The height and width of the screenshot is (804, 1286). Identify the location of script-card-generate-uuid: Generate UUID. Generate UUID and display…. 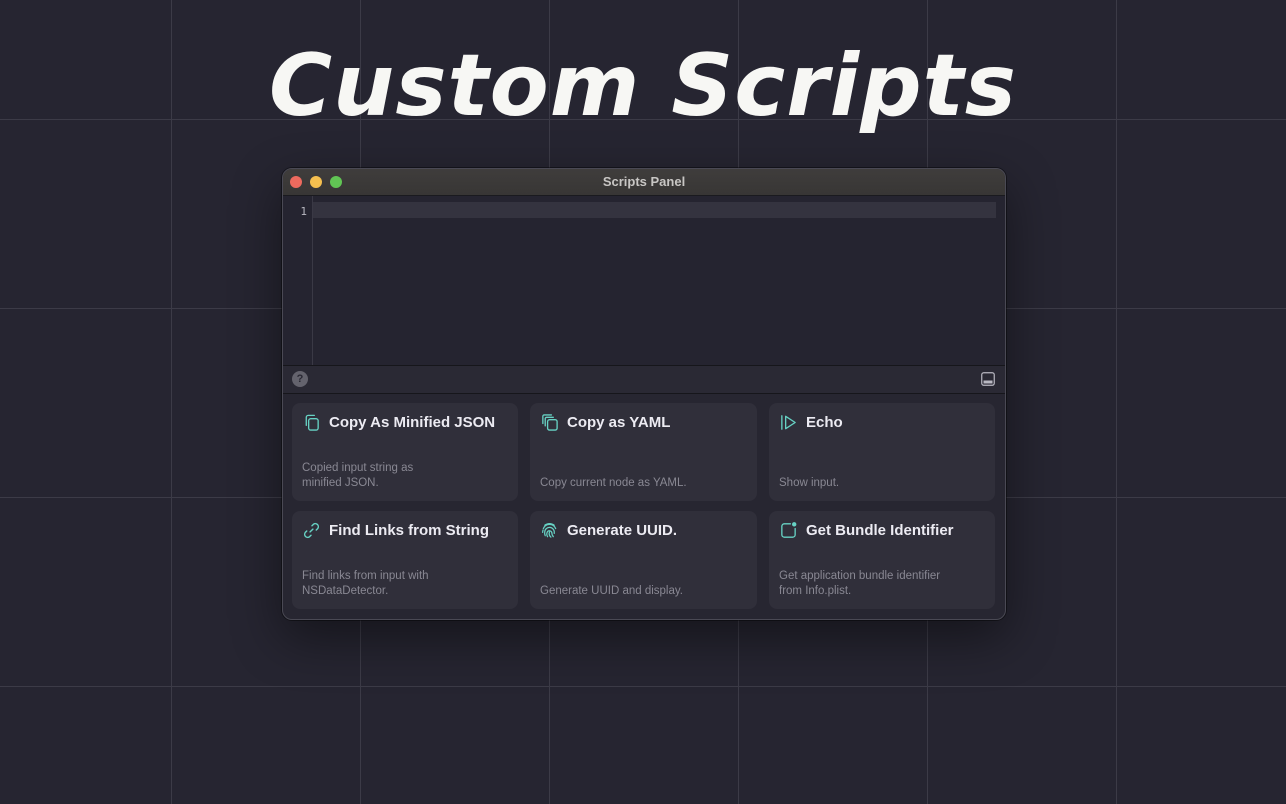
(643, 560).